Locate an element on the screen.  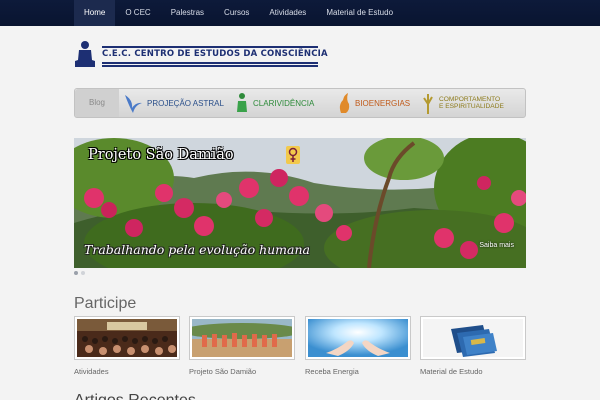
category-label-line-2: E ESPIRITUALIDADE is located at coordinates (471, 106).